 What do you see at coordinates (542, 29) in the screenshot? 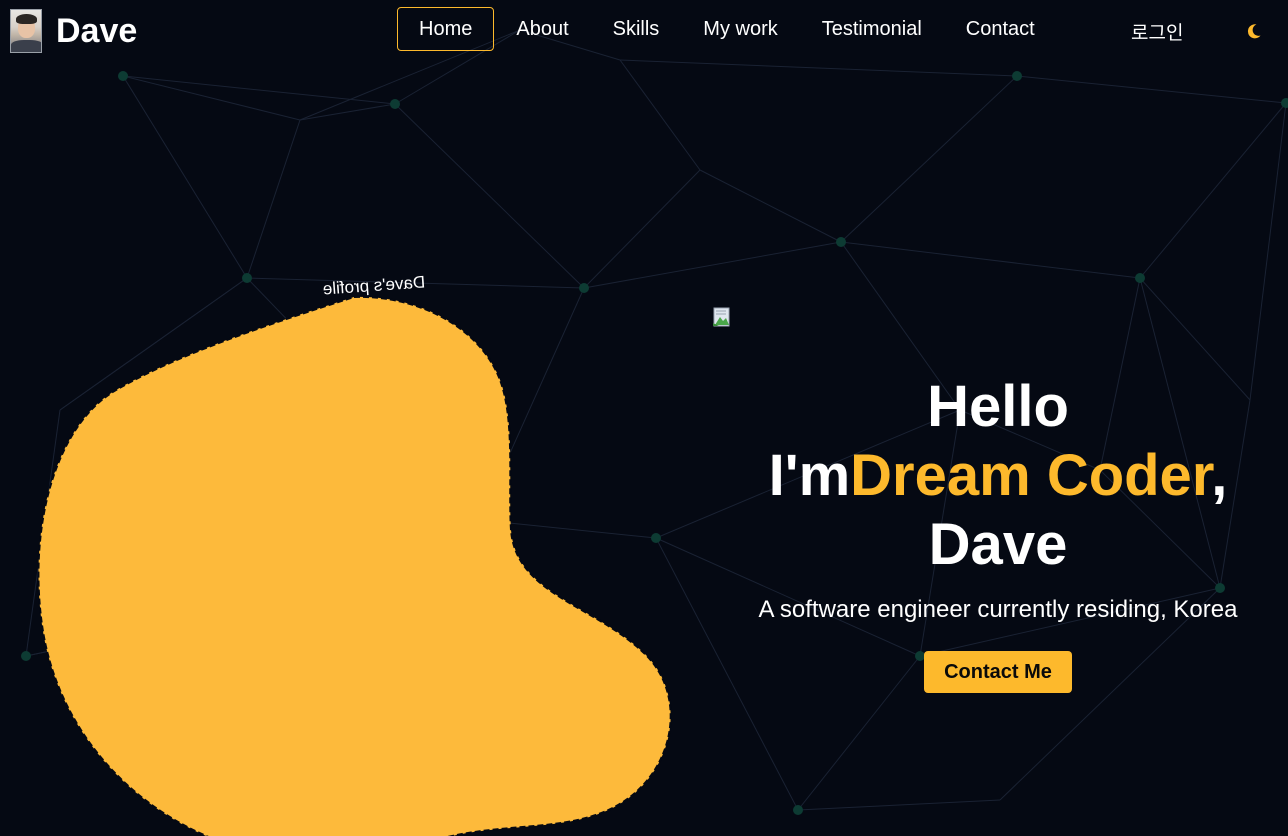
I see `nav-item-about: About` at bounding box center [542, 29].